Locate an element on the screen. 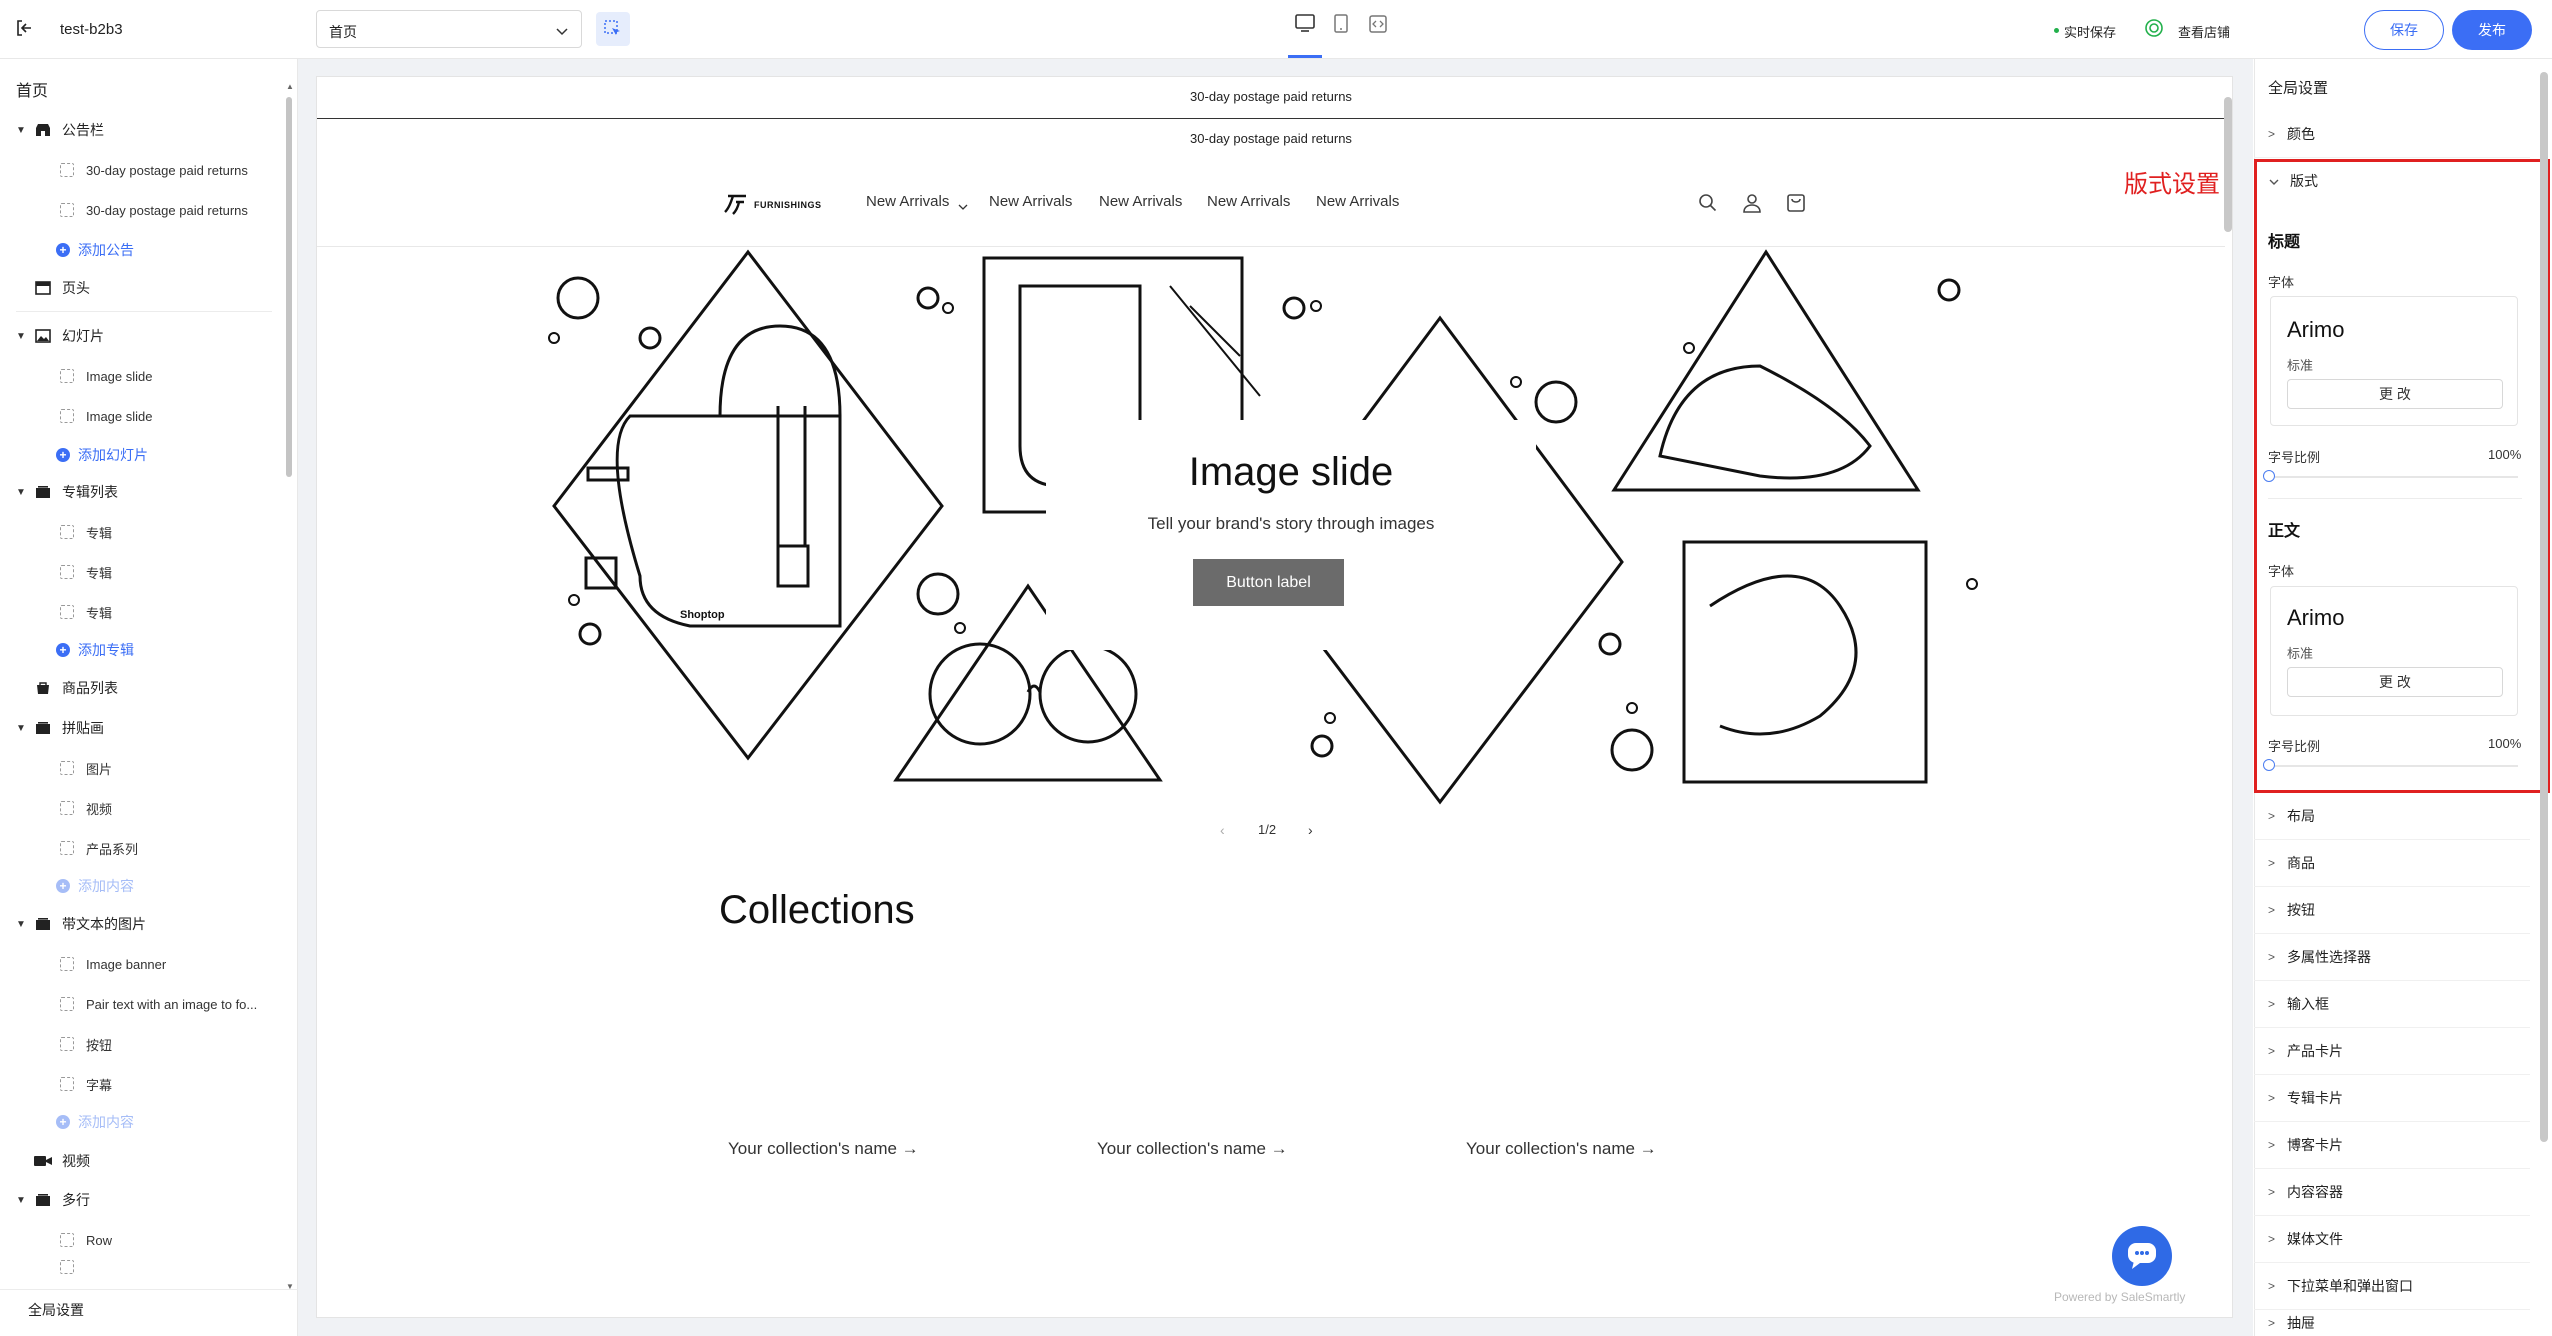 This screenshot has height=1336, width=2552. section-label: 抽屉 is located at coordinates (2301, 1323).